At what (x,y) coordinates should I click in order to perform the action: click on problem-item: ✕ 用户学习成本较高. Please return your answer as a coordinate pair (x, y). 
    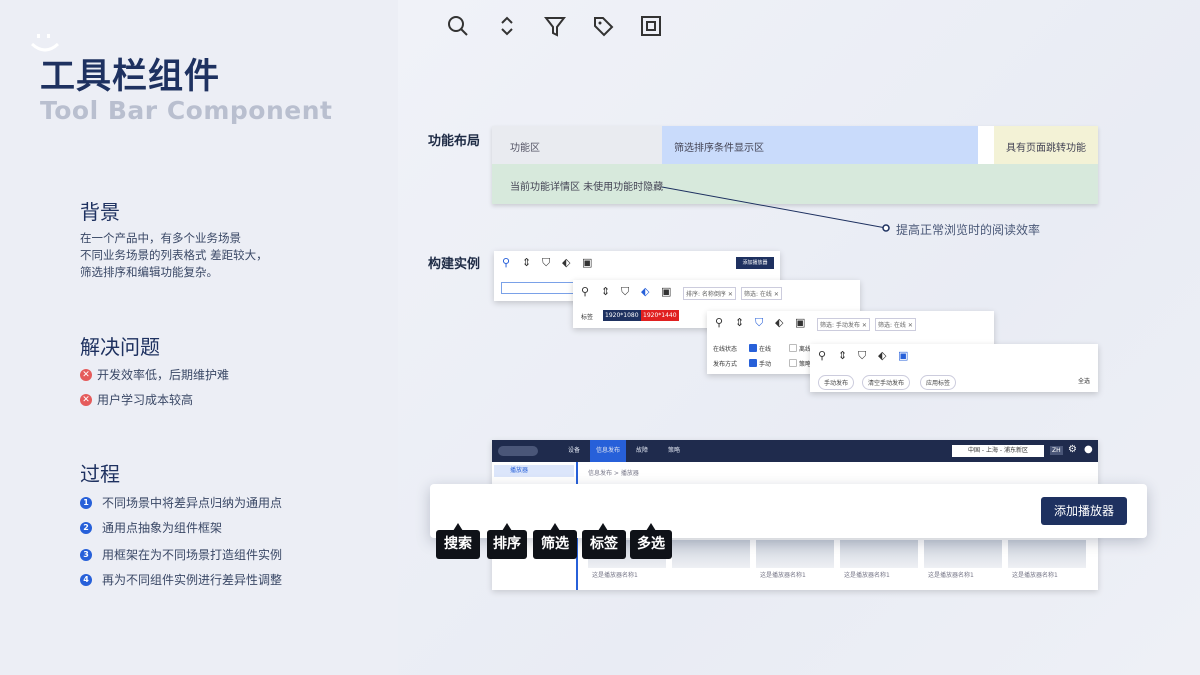
    Looking at the image, I should click on (136, 399).